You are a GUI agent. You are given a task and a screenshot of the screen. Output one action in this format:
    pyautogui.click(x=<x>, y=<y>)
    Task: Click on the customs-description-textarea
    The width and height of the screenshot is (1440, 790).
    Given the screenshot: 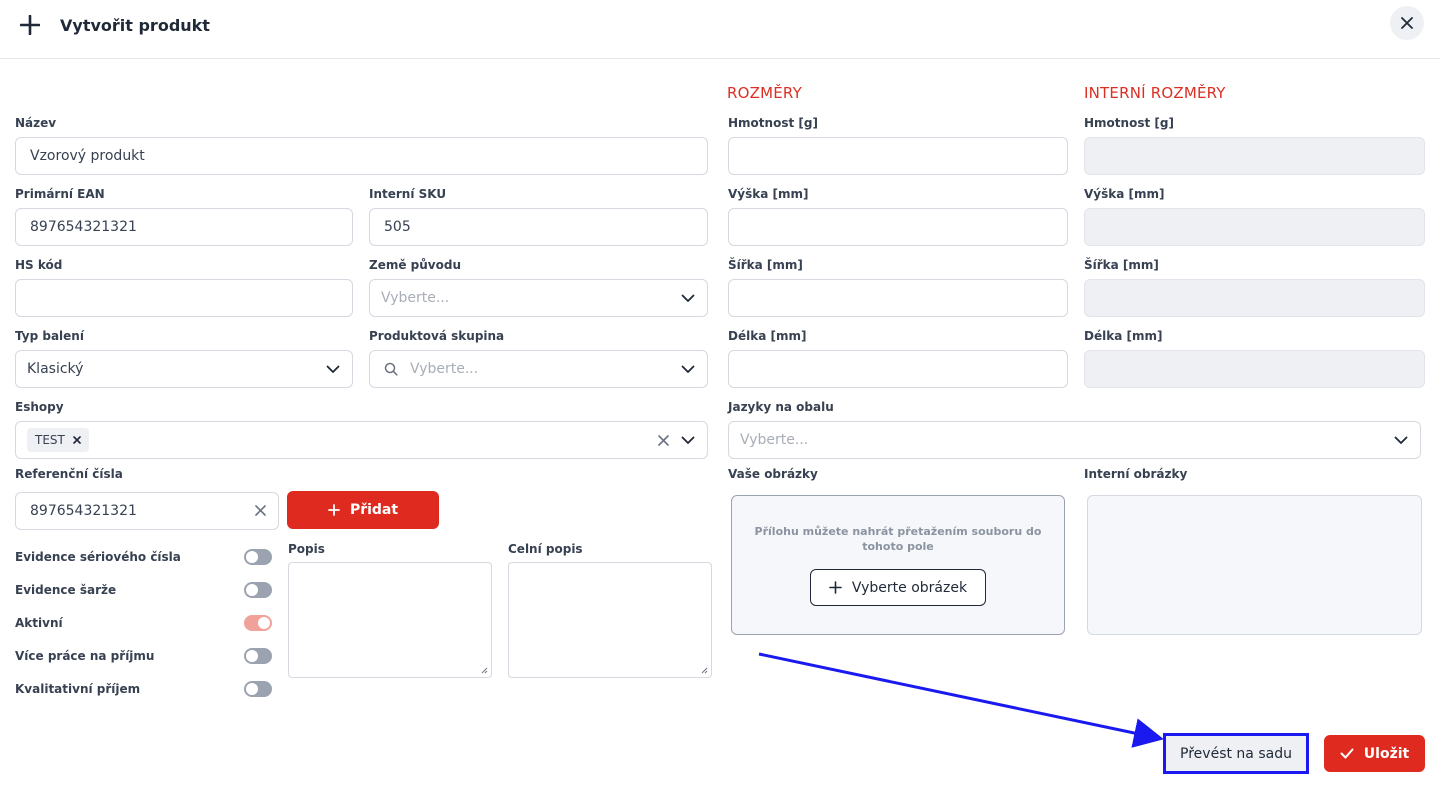 What is the action you would take?
    pyautogui.click(x=610, y=620)
    